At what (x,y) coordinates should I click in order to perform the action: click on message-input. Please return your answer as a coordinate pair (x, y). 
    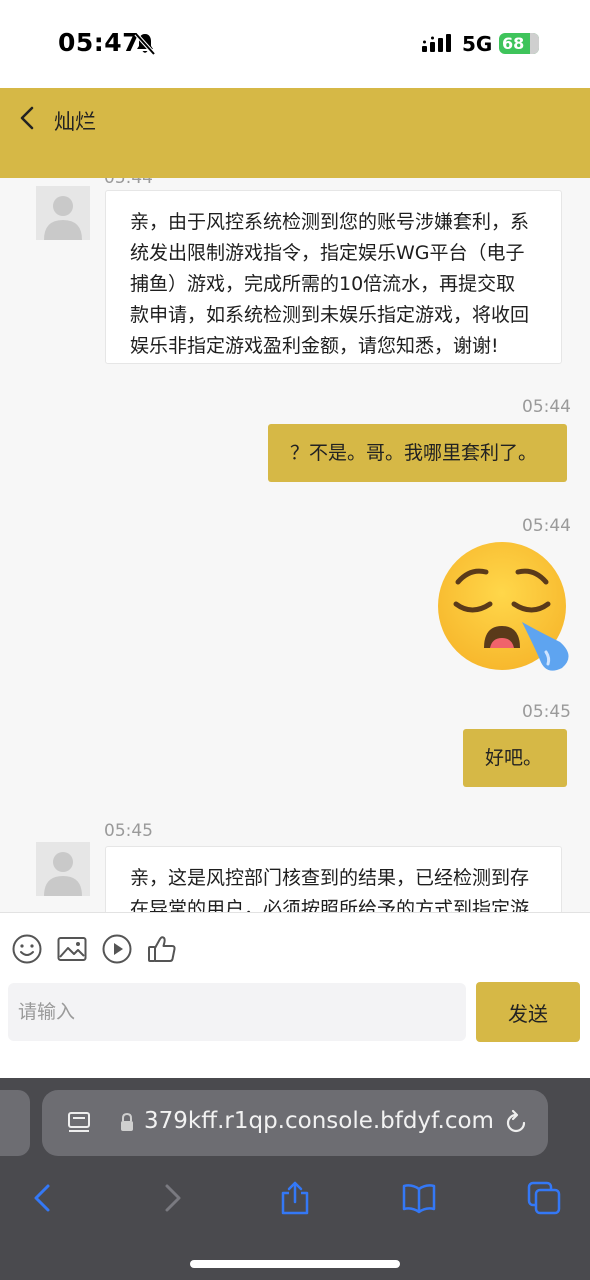
    Looking at the image, I should click on (237, 1012).